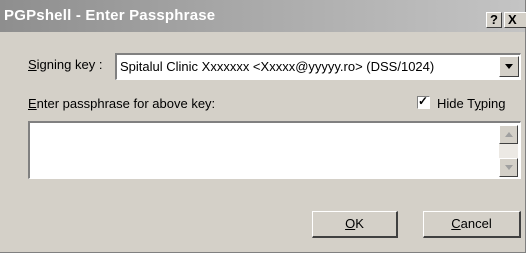  I want to click on ok-mnemonic: O, so click(350, 223).